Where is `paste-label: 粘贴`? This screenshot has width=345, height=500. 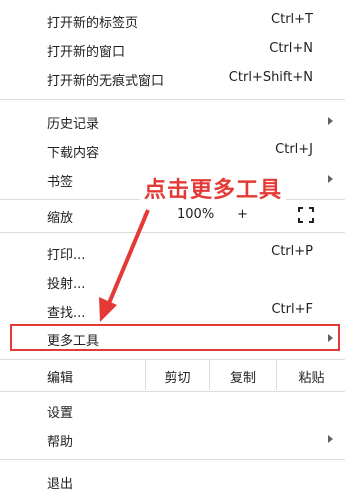
paste-label: 粘贴 is located at coordinates (311, 378).